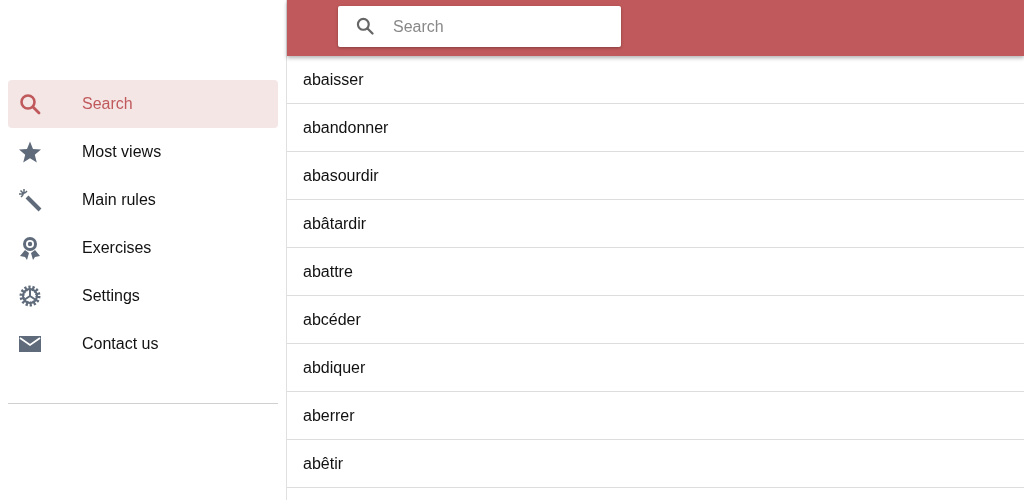 This screenshot has height=500, width=1024. What do you see at coordinates (333, 79) in the screenshot?
I see `word-list-item: abaisser` at bounding box center [333, 79].